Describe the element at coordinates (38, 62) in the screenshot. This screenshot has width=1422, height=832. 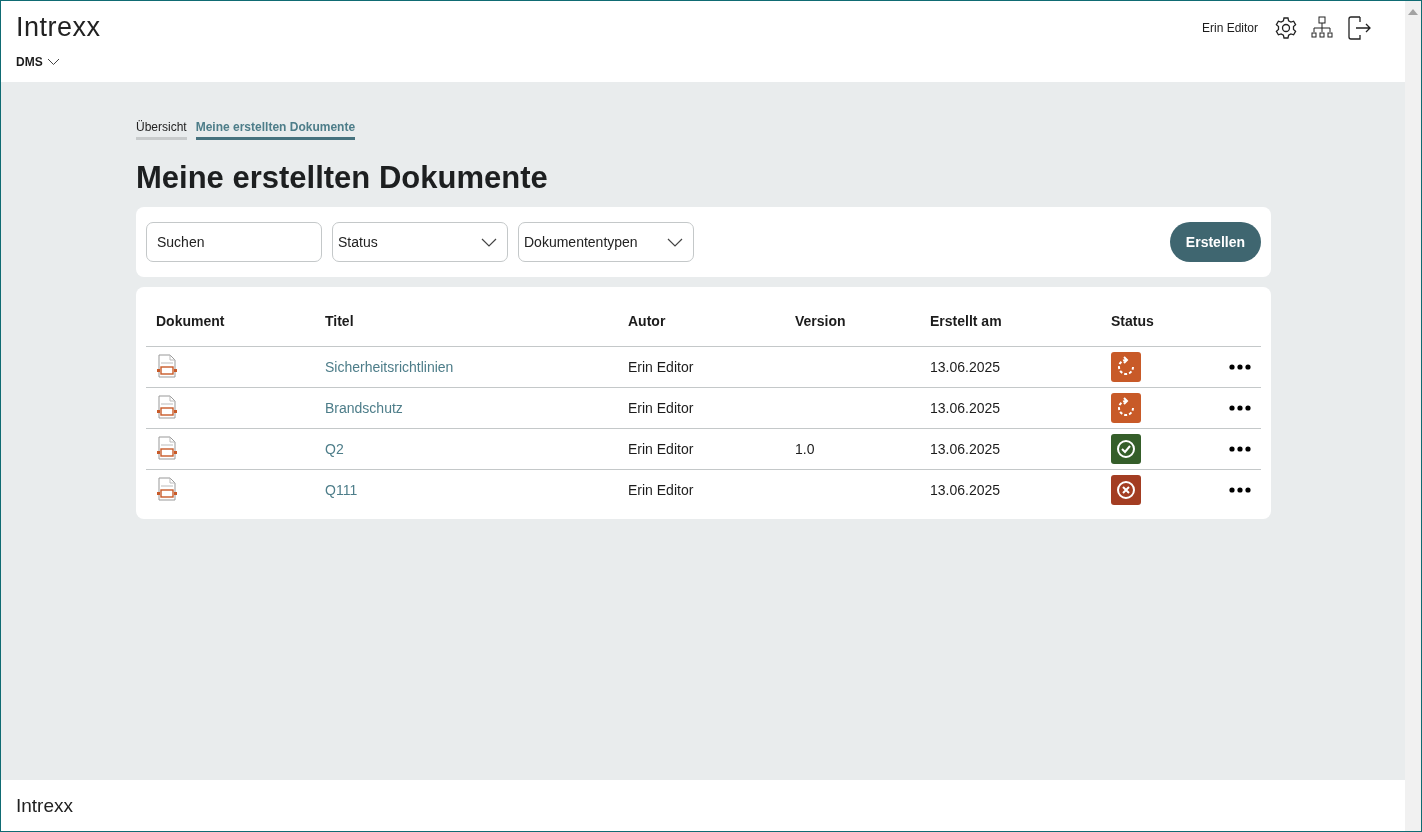
I see `app-menu: DMS` at that location.